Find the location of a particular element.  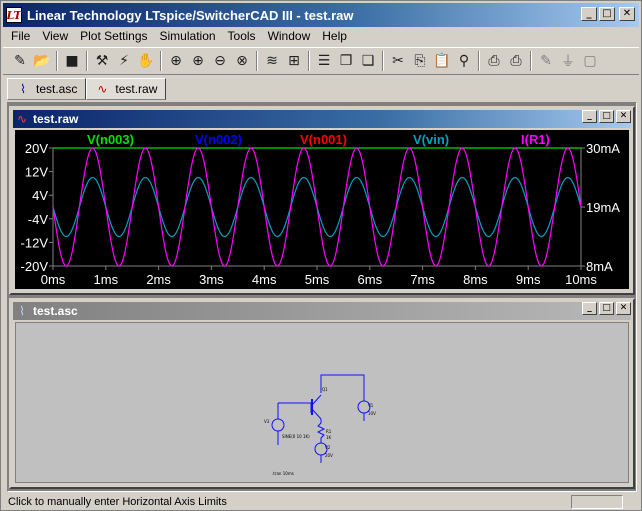

x-tick-label: 3ms is located at coordinates (211, 279).